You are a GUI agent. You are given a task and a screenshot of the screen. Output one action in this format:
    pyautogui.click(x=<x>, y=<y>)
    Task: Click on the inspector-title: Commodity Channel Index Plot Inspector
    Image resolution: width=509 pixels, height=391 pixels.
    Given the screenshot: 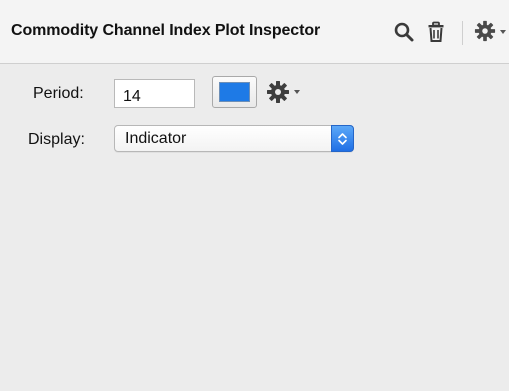 What is the action you would take?
    pyautogui.click(x=166, y=30)
    